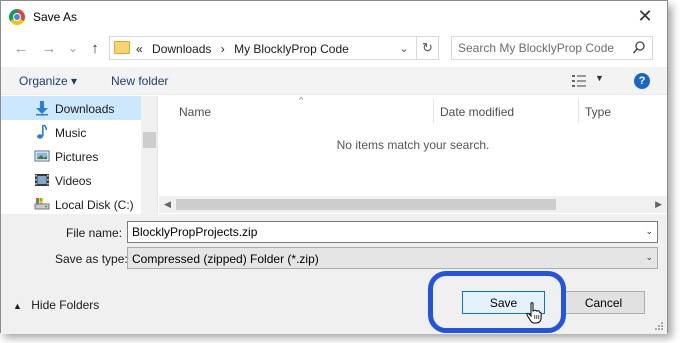 The height and width of the screenshot is (343, 680). Describe the element at coordinates (149, 155) in the screenshot. I see `sidebar-scrollbar` at that location.